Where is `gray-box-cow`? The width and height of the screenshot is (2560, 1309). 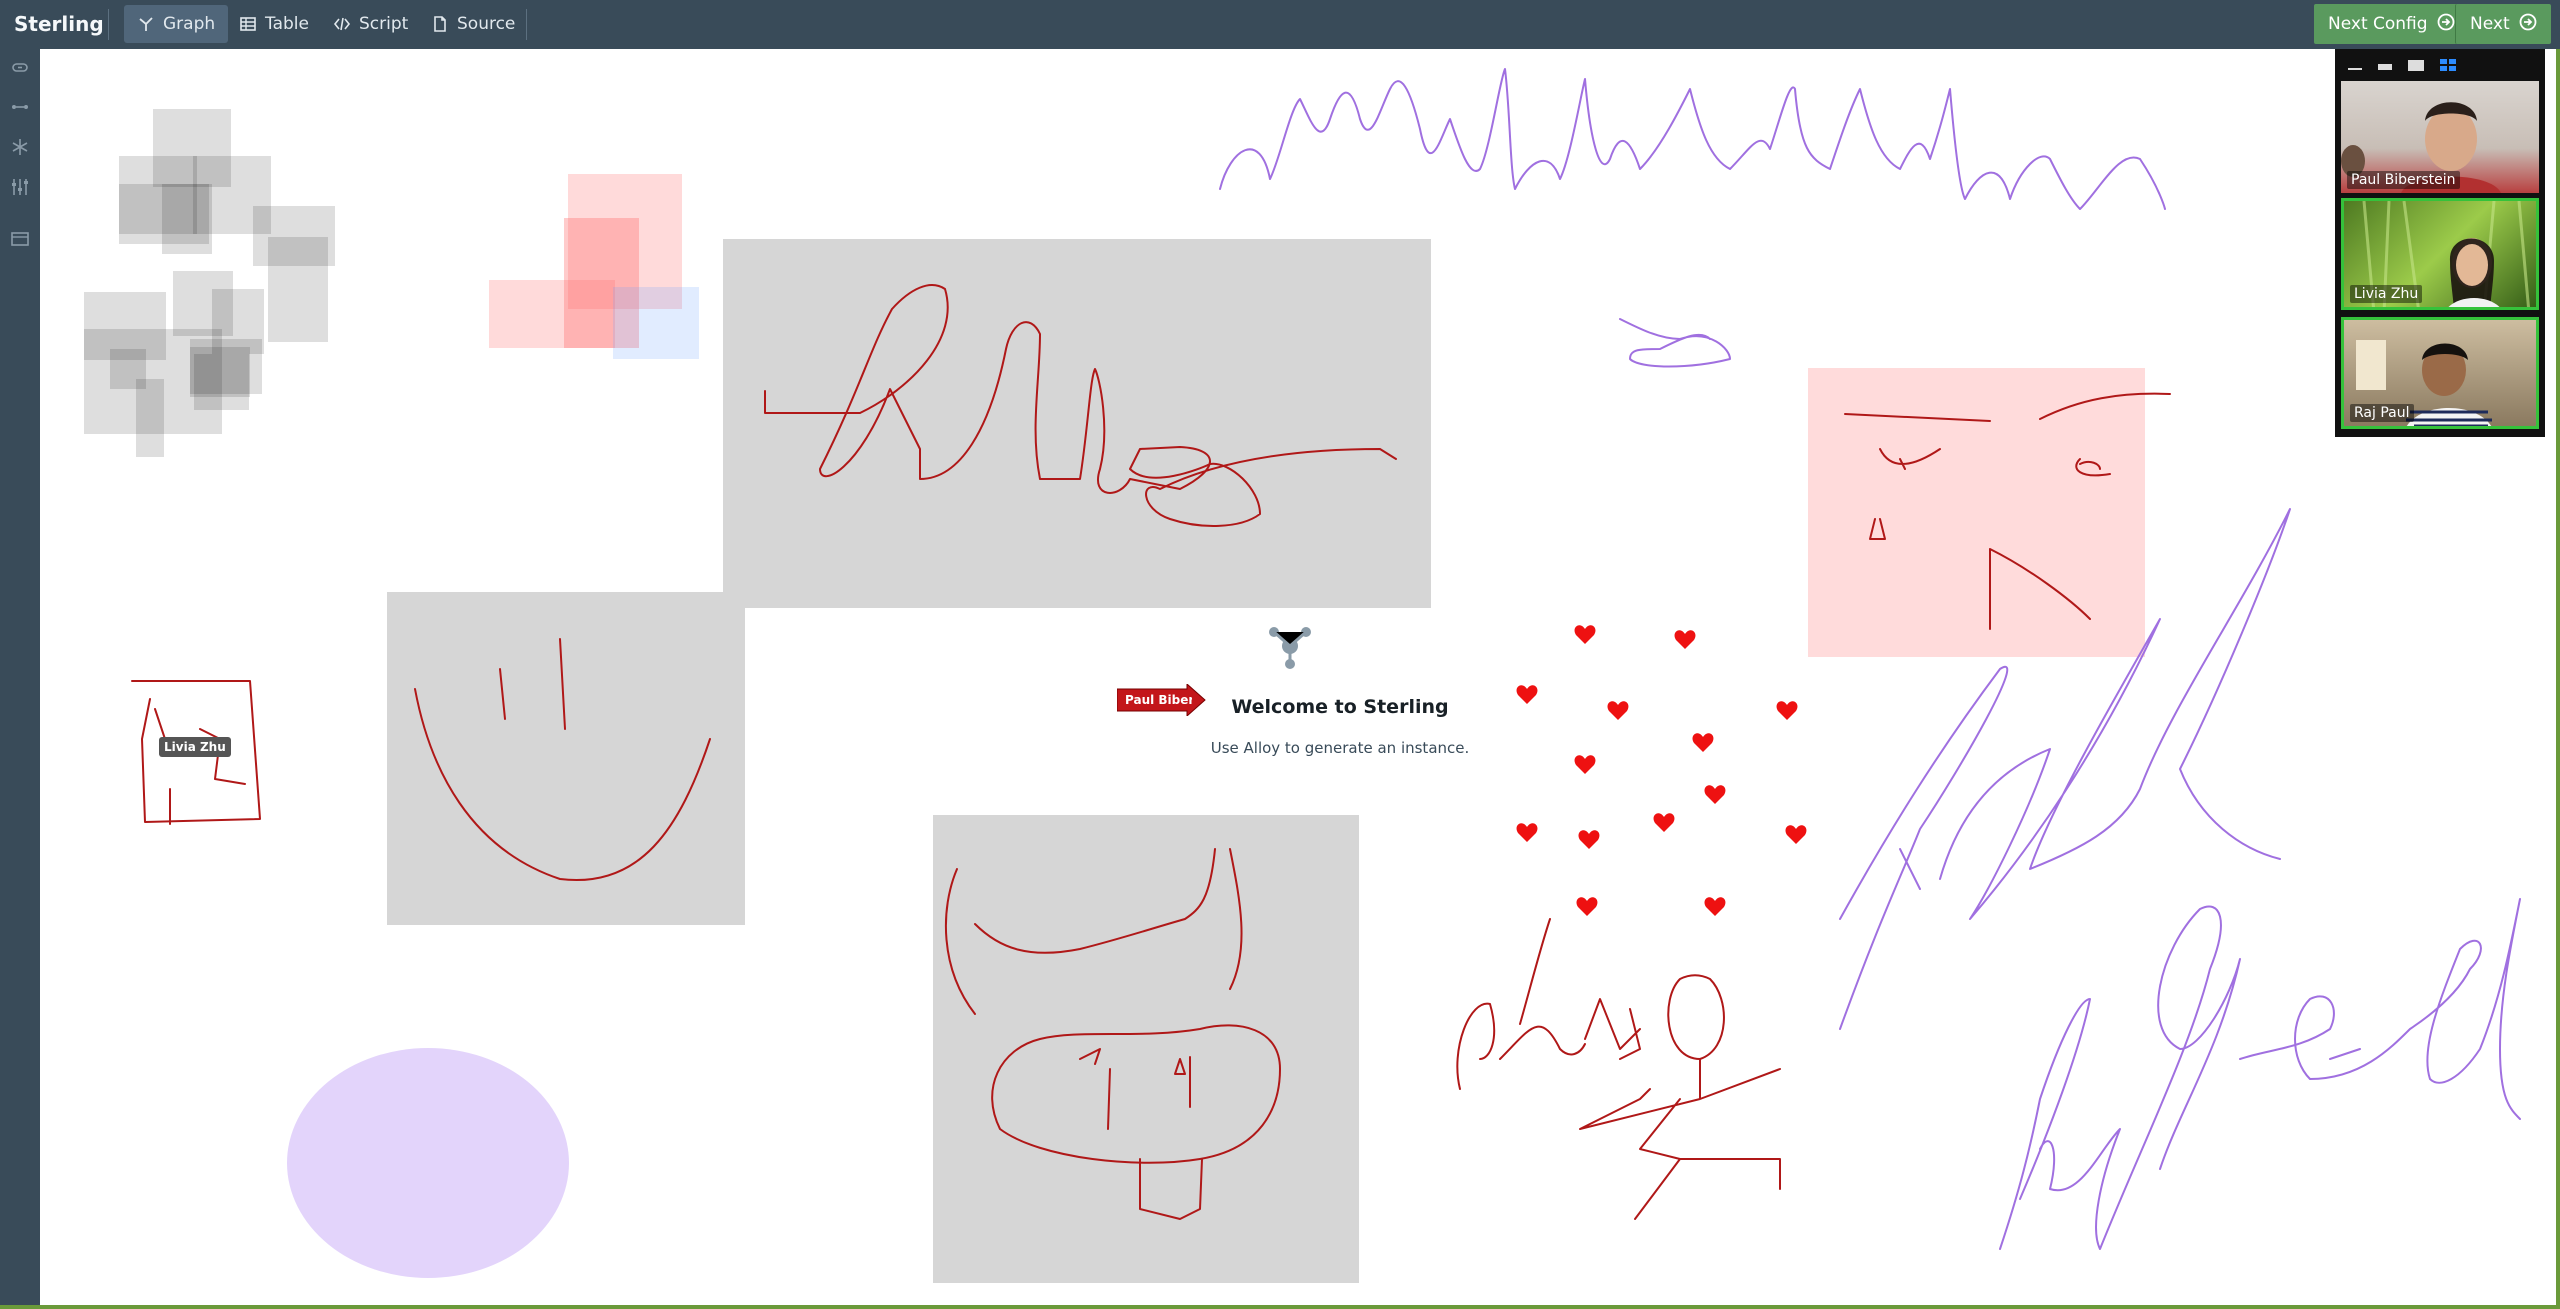
gray-box-cow is located at coordinates (1146, 1049).